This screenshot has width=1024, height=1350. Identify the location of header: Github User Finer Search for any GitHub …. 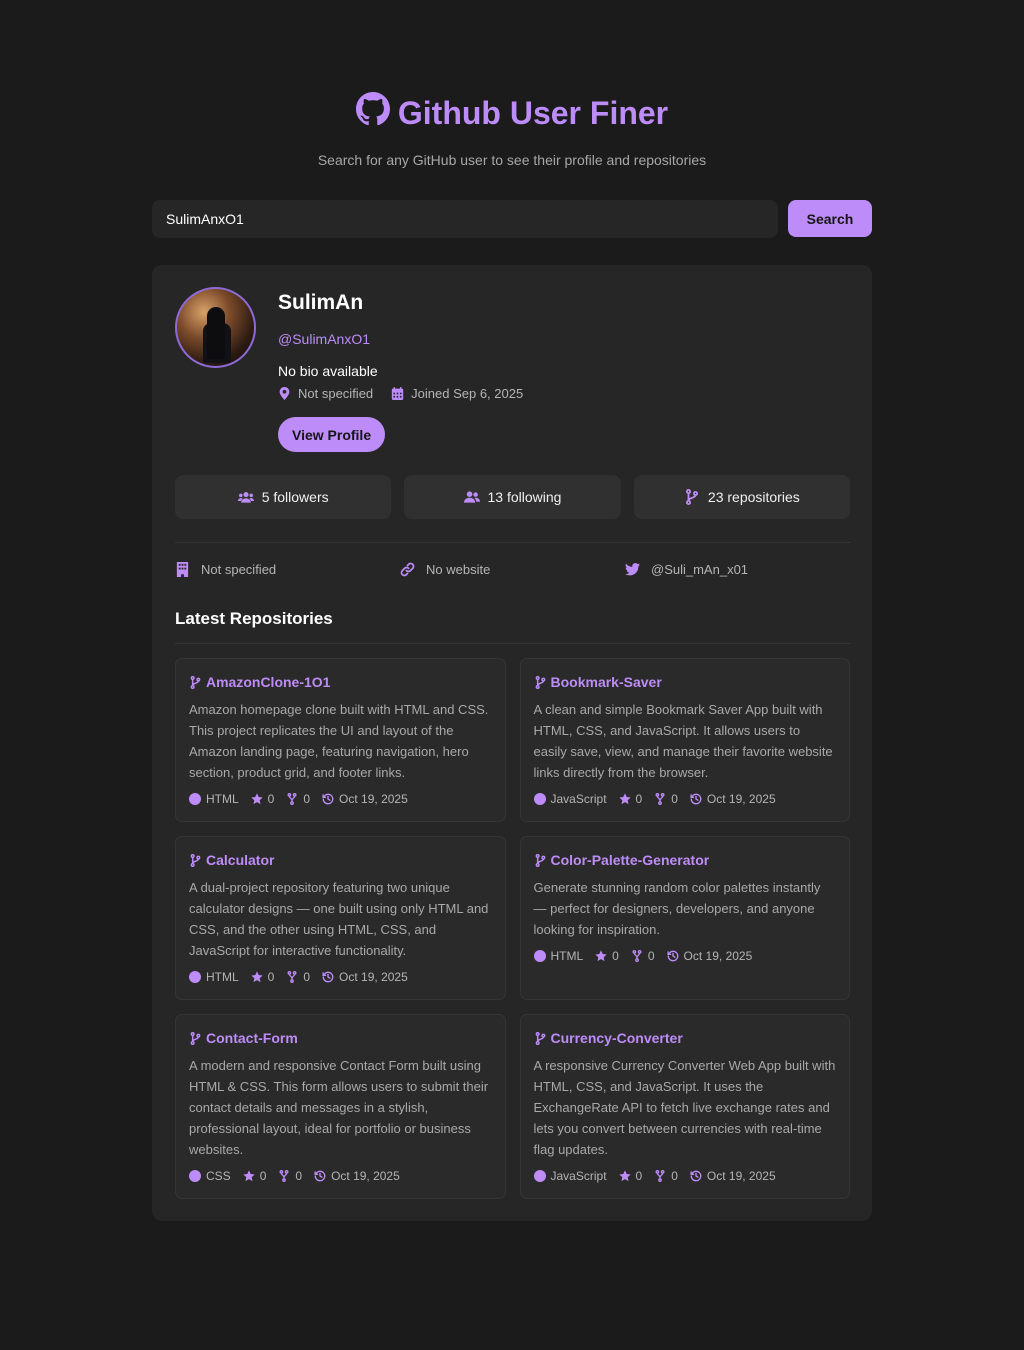
(512, 130).